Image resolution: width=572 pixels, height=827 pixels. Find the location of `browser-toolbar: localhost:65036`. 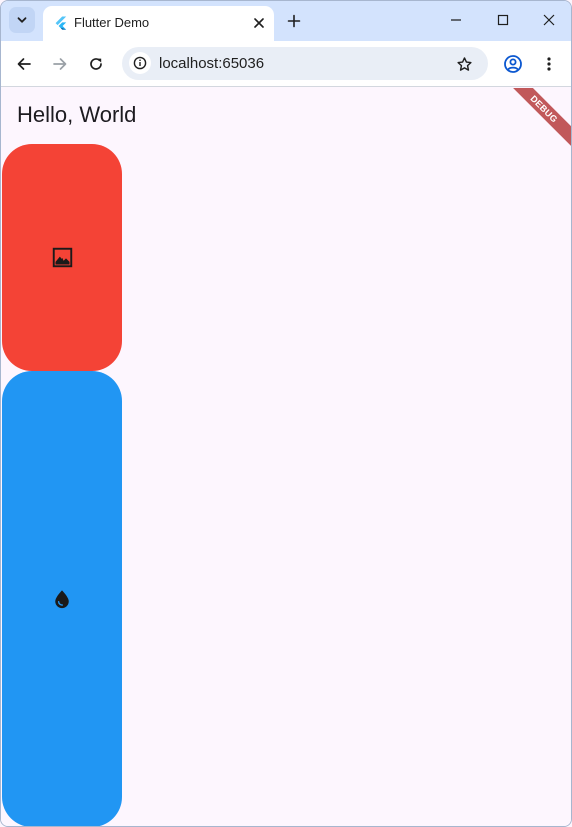

browser-toolbar: localhost:65036 is located at coordinates (286, 64).